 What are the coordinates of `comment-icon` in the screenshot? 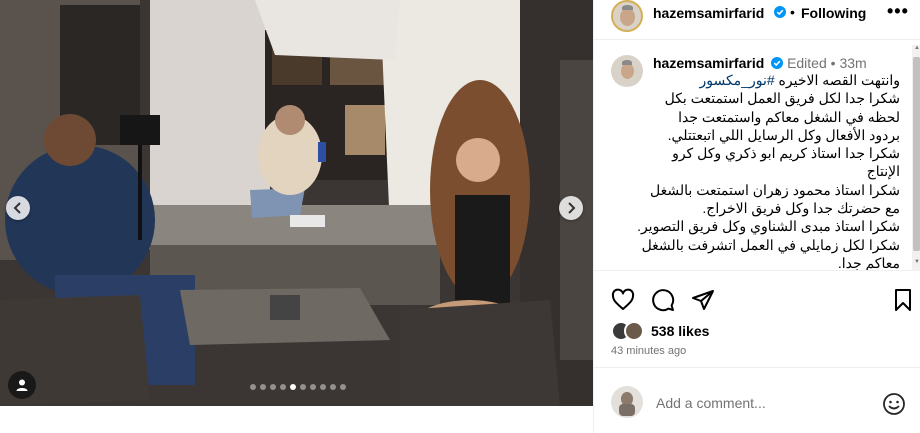 It's located at (663, 300).